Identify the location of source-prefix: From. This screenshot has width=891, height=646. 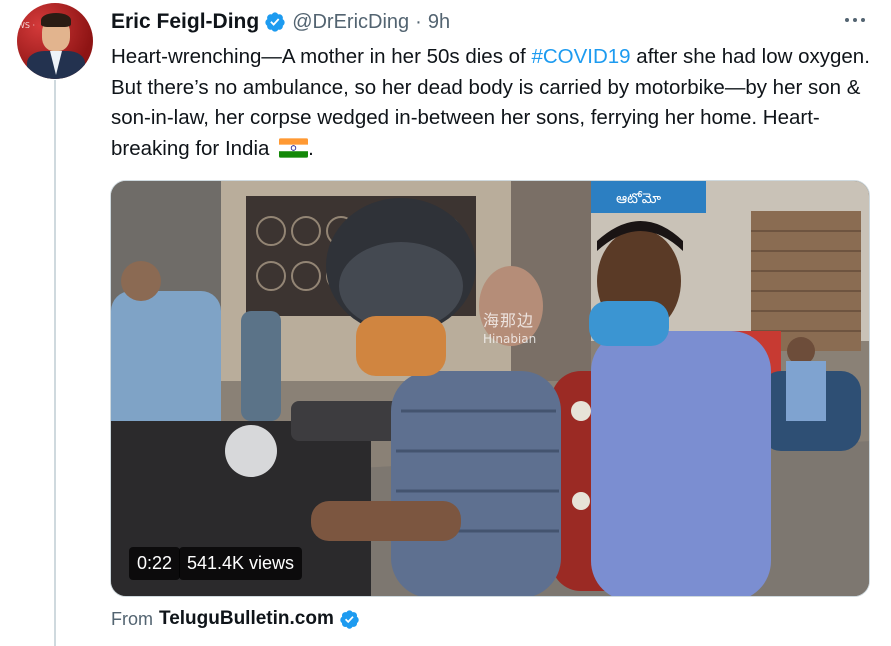
(132, 618).